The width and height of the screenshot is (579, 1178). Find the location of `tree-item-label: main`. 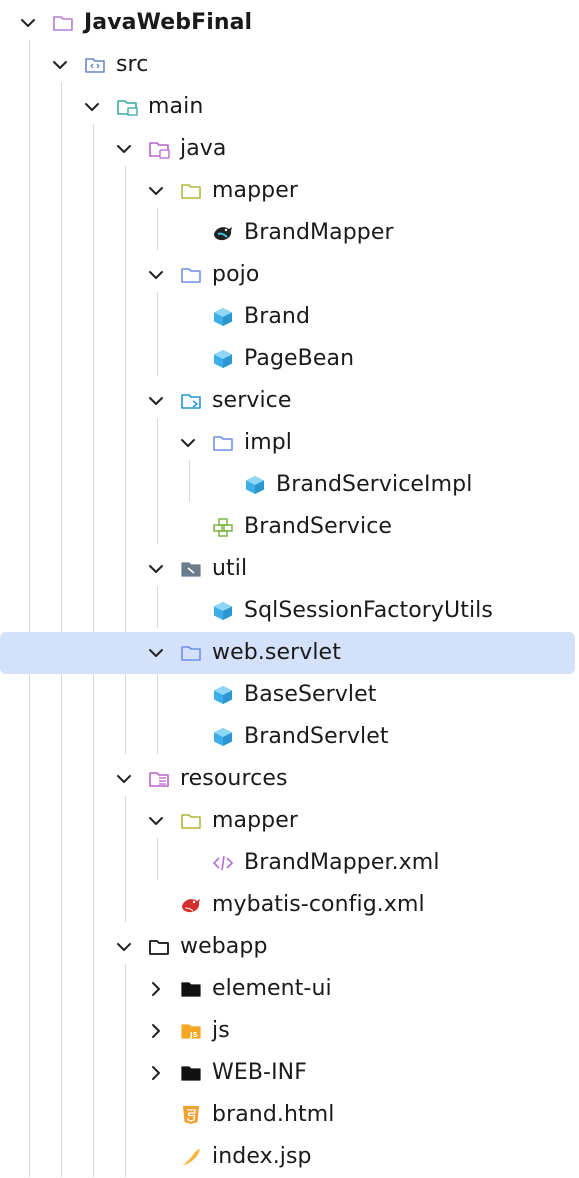

tree-item-label: main is located at coordinates (176, 106).